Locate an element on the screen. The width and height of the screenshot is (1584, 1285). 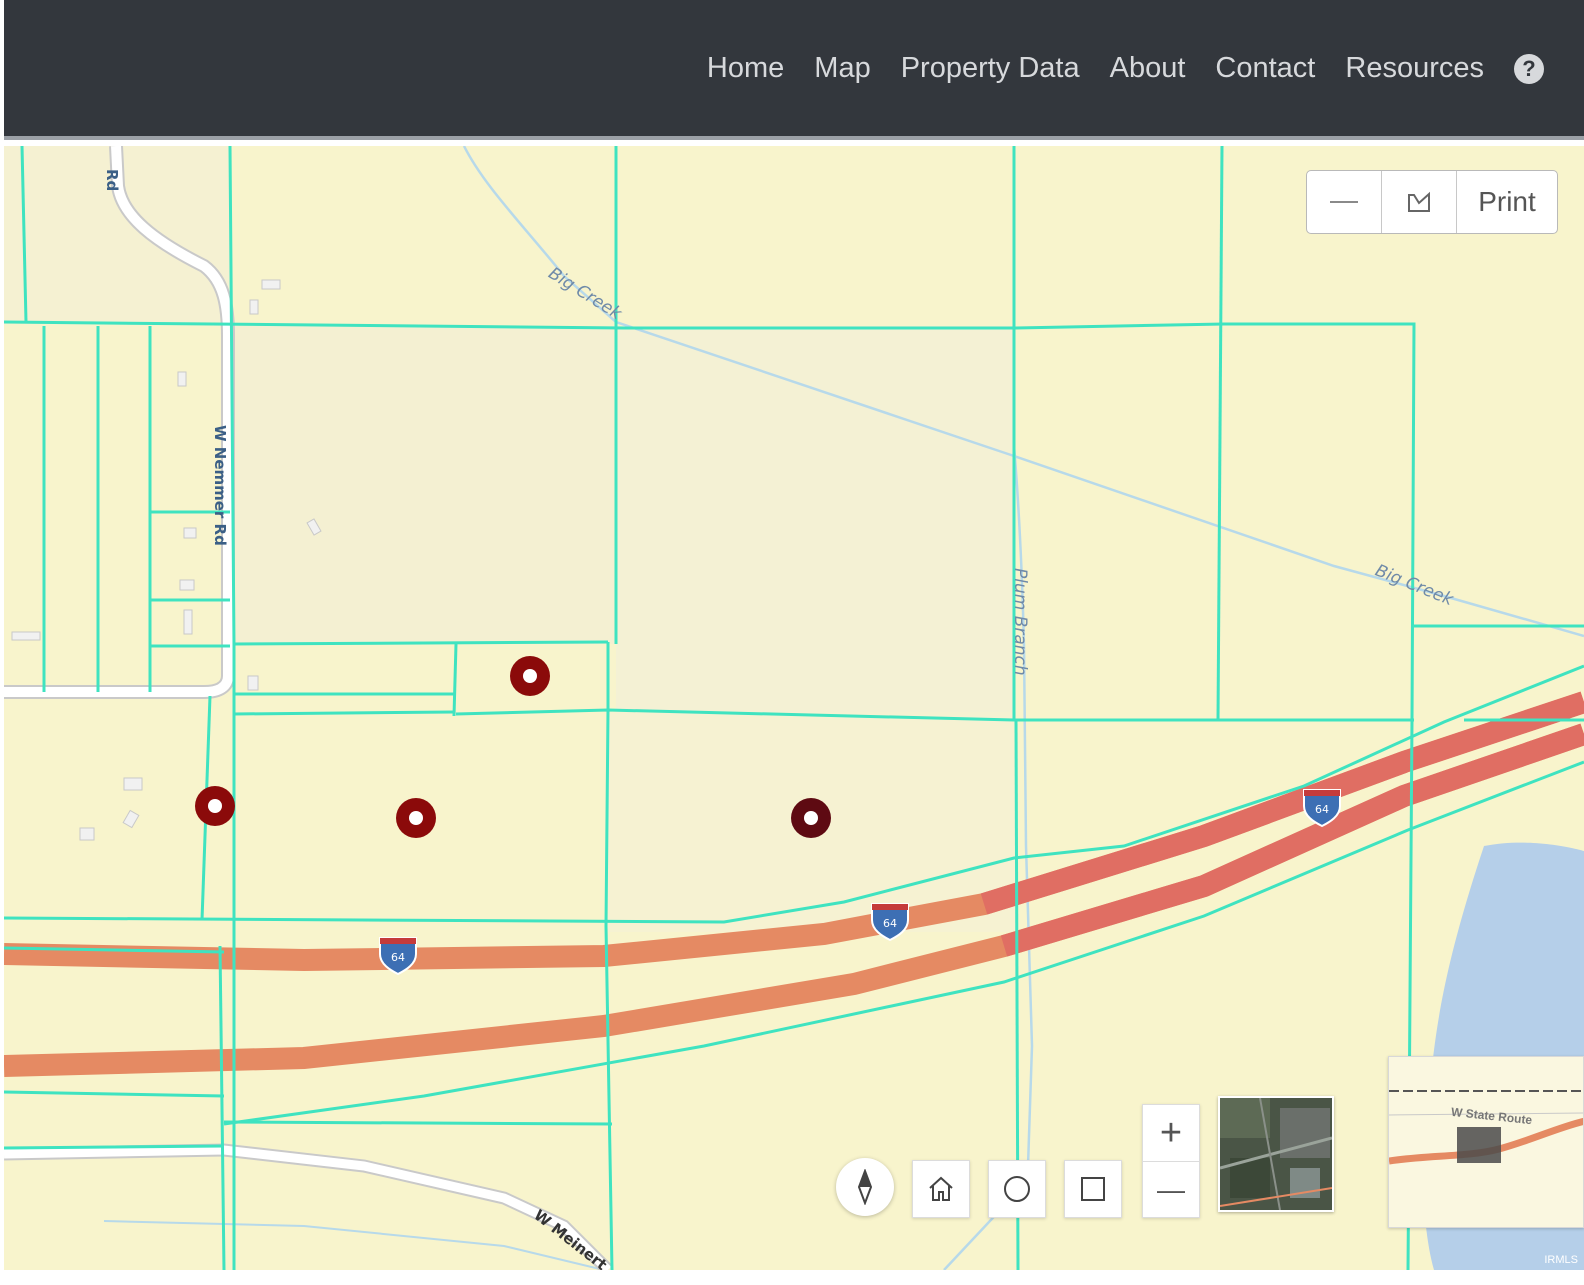
map-label-nemmer-rd: W Nemmer Rd is located at coordinates (220, 485).